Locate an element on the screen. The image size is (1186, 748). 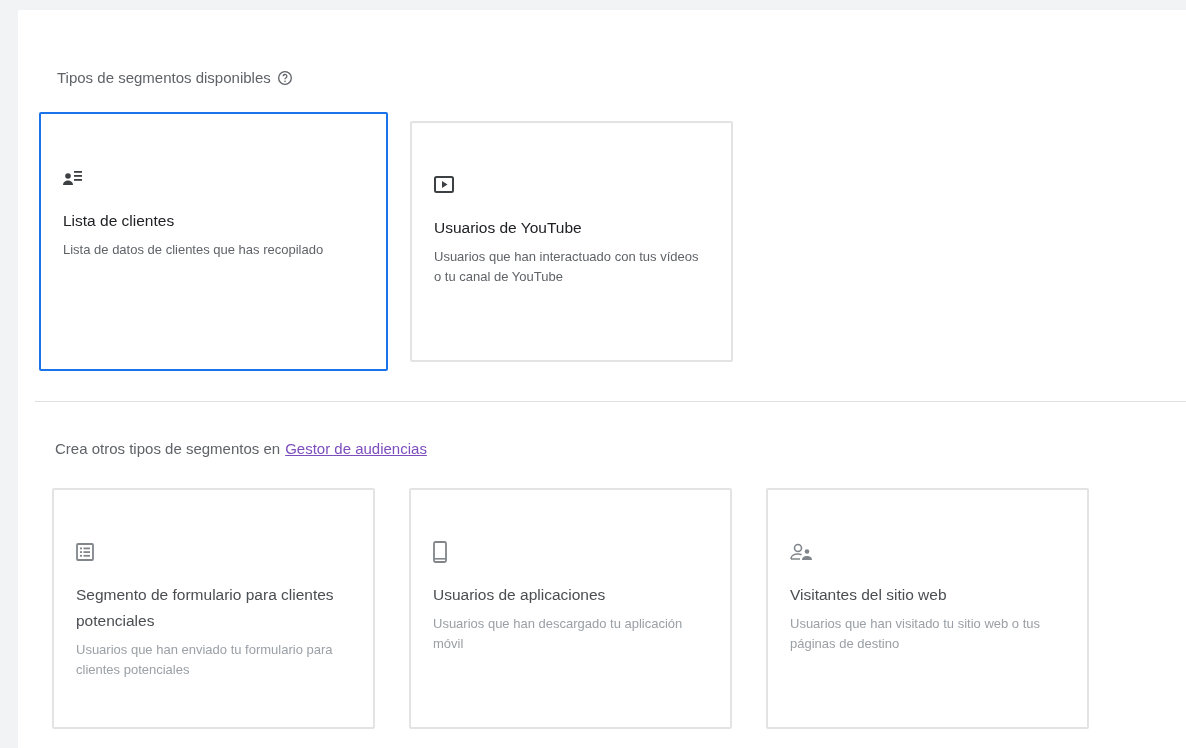
card-description: Lista de datos de clientes que has recopilado is located at coordinates (194, 249).